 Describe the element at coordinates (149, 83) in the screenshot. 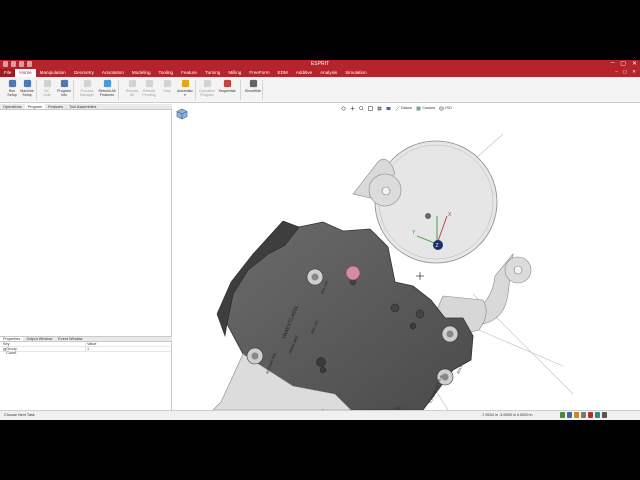

I see `rebuild-pending-icon` at that location.